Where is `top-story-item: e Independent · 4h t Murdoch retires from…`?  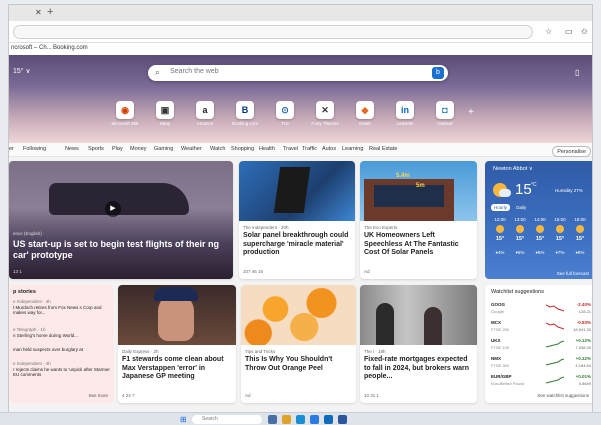 top-story-item: e Independent · 4h t Murdoch retires from… is located at coordinates (61, 307).